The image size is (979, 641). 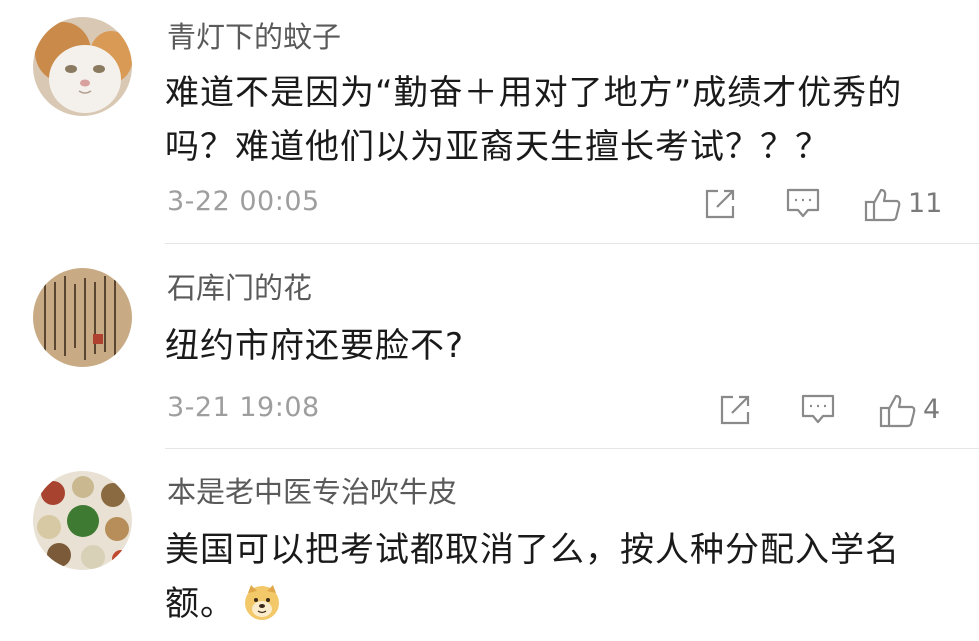 I want to click on comment-actions: 11, so click(x=826, y=204).